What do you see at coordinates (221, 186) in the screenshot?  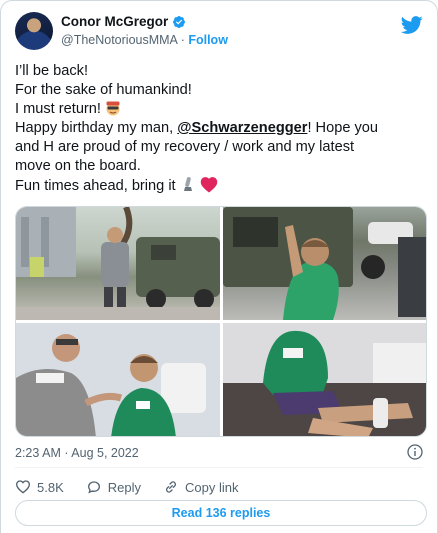 I see `tweet-line-7: Fun times ahead, bring it` at bounding box center [221, 186].